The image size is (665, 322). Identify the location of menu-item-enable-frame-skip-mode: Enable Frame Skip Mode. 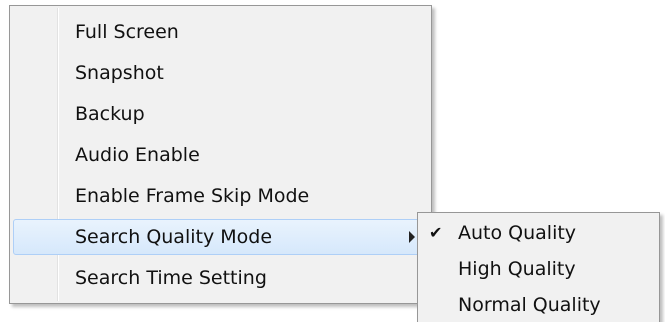
(220, 196).